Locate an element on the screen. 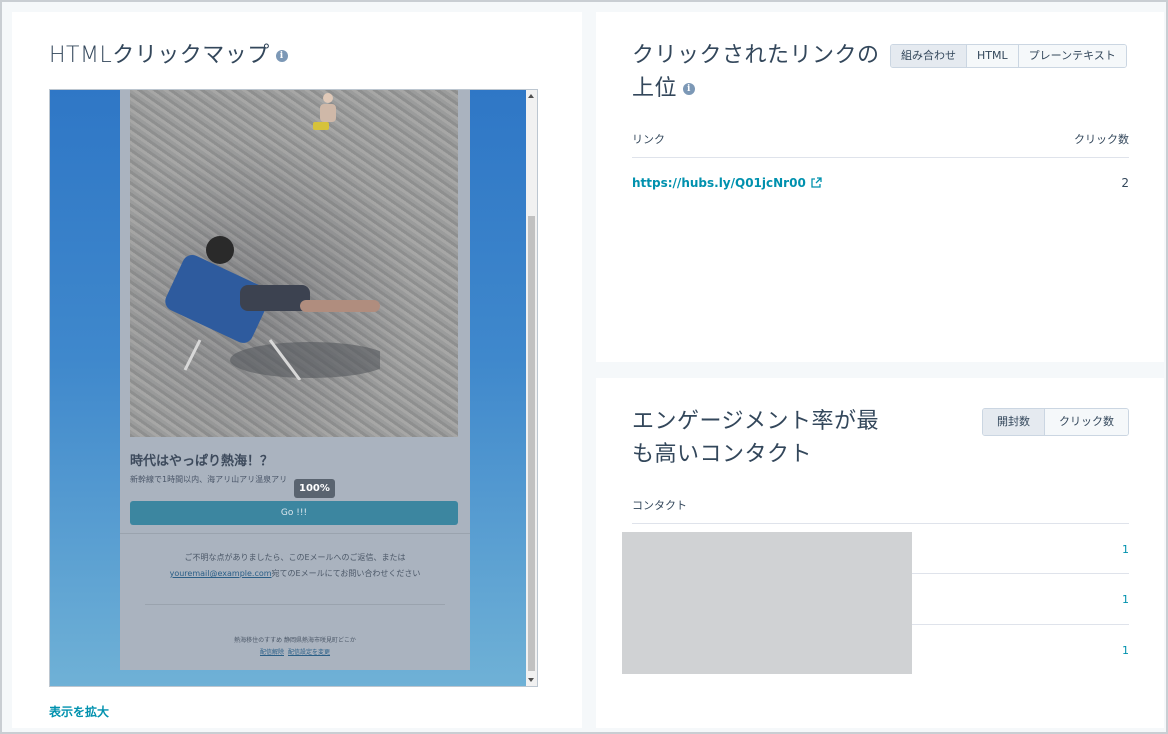 Image resolution: width=1168 pixels, height=734 pixels. email-subtext: 新幹線で1時間以内、海アリ山アリ温泉アリ is located at coordinates (209, 479).